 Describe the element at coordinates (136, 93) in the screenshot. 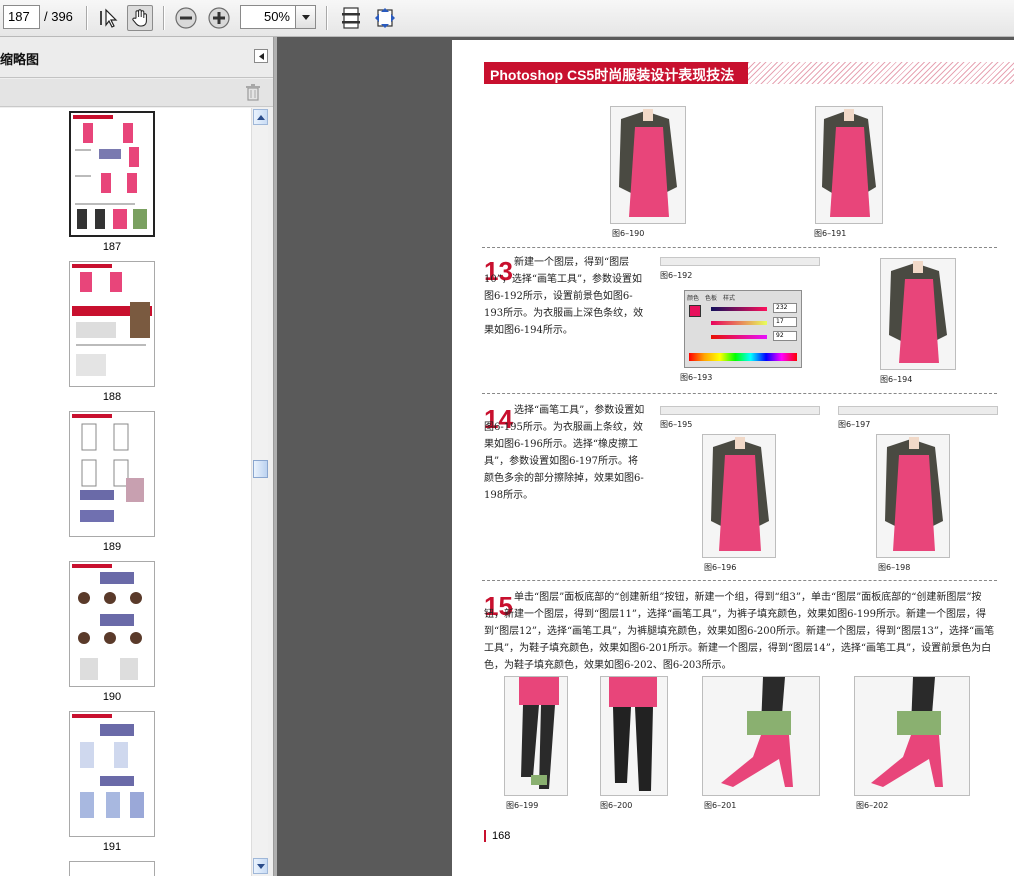

I see `thumbnails-toolbar` at that location.